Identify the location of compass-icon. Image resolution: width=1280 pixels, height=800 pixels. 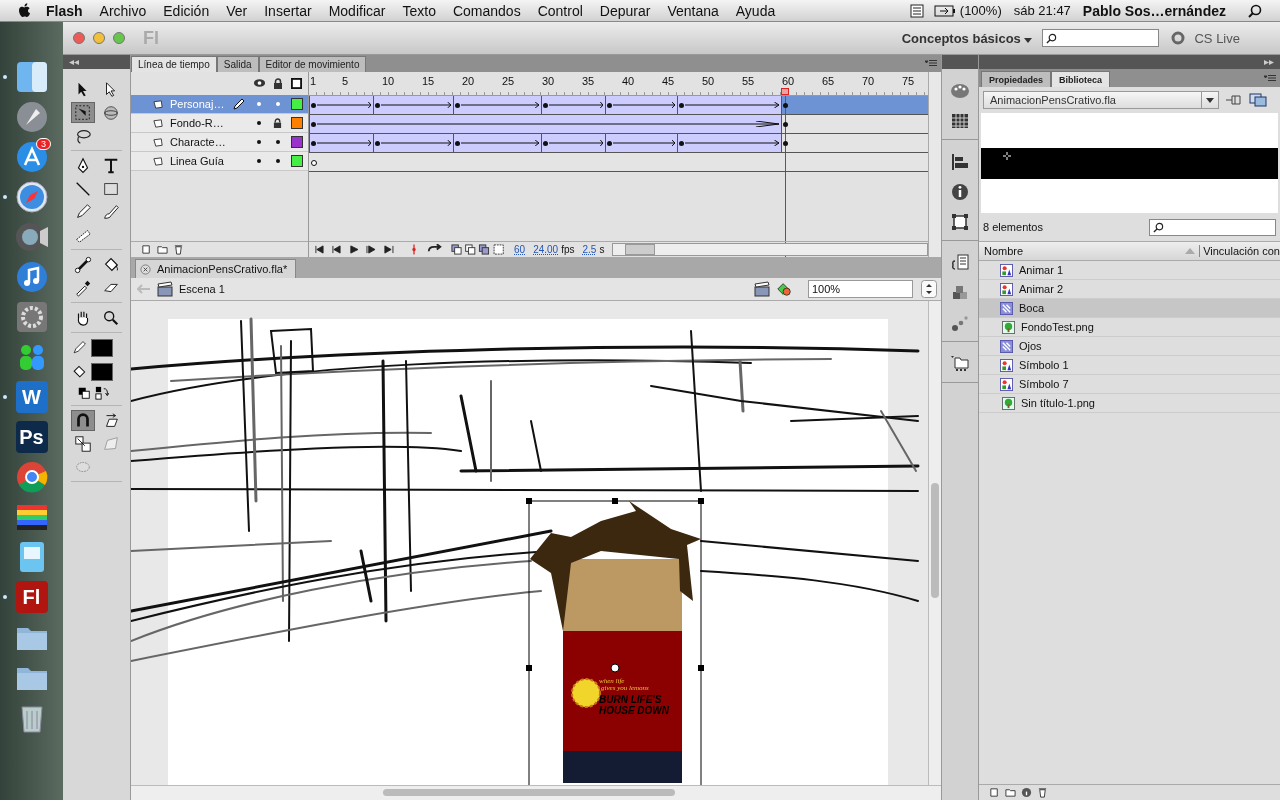
(31, 197).